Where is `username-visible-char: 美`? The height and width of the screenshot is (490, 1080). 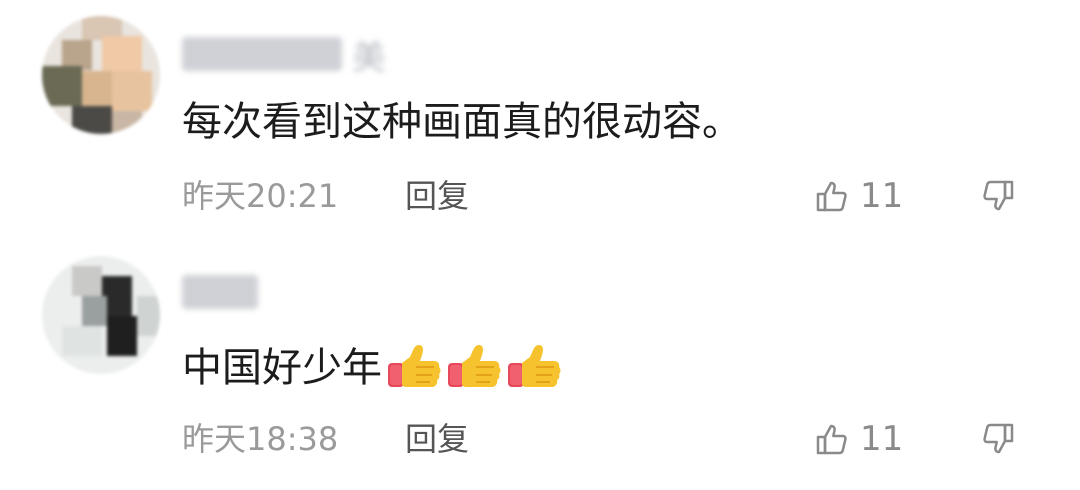
username-visible-char: 美 is located at coordinates (369, 57).